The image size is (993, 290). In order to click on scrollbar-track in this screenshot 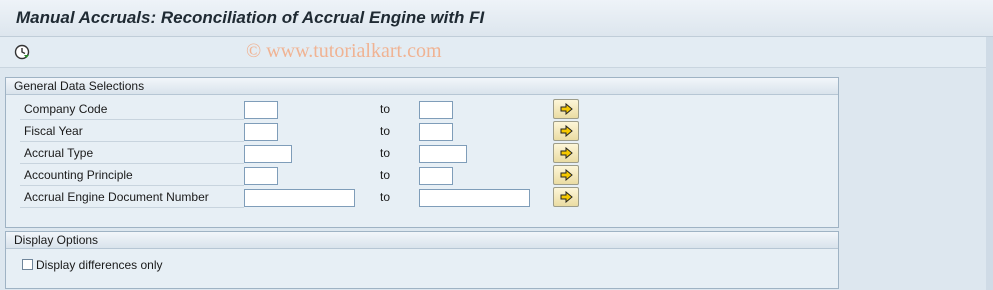, I will do `click(989, 163)`.